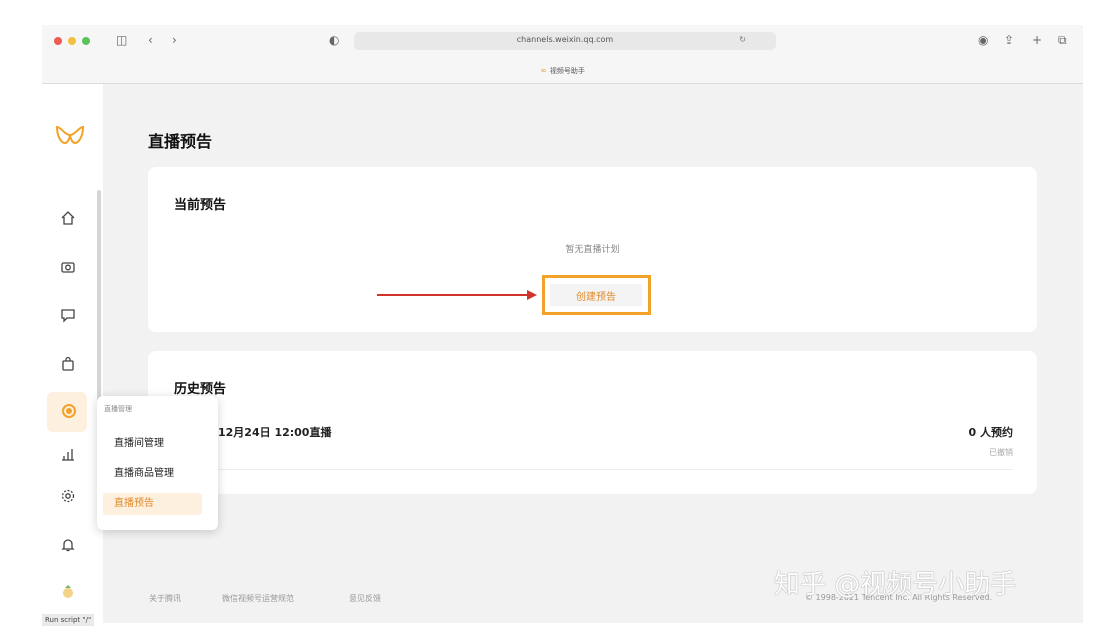 The width and height of the screenshot is (1104, 631). I want to click on create-button-highlight: 创建预告, so click(596, 295).